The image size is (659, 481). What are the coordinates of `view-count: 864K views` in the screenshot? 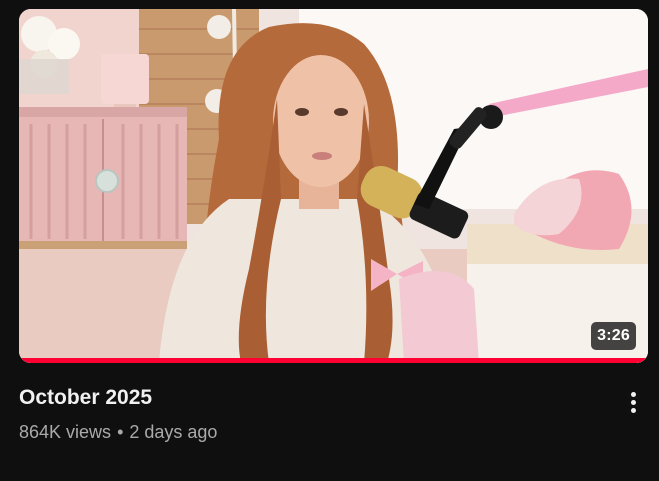 It's located at (65, 432).